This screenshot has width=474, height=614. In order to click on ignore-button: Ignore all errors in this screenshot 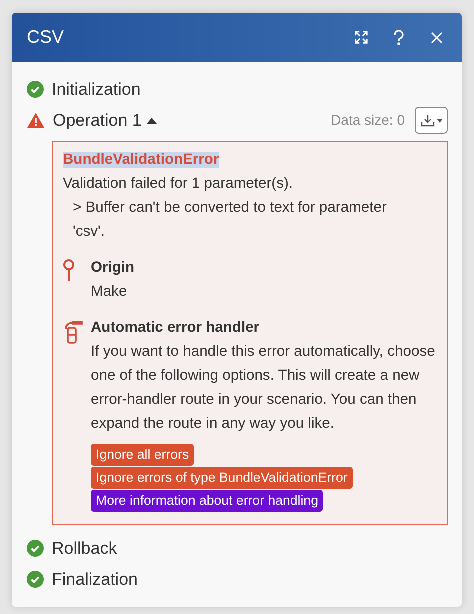, I will do `click(142, 455)`.